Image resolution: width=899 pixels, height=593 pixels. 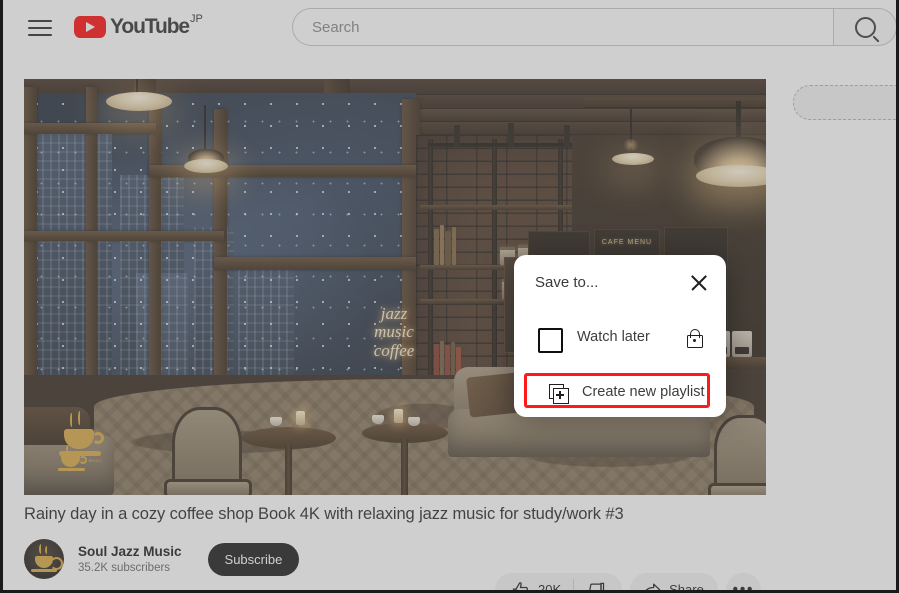 What do you see at coordinates (738, 121) in the screenshot?
I see `scene-lamp-cord` at bounding box center [738, 121].